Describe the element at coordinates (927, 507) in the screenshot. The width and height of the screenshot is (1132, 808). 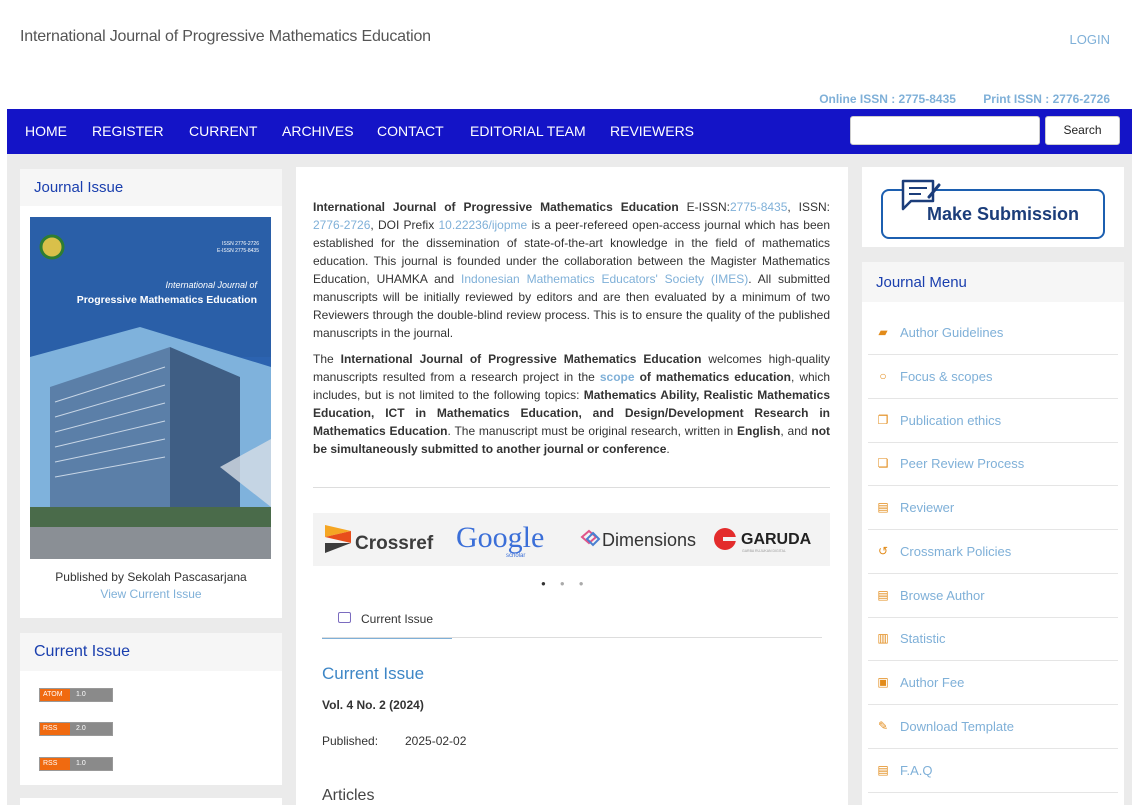
I see `menu-label: Reviewer` at that location.